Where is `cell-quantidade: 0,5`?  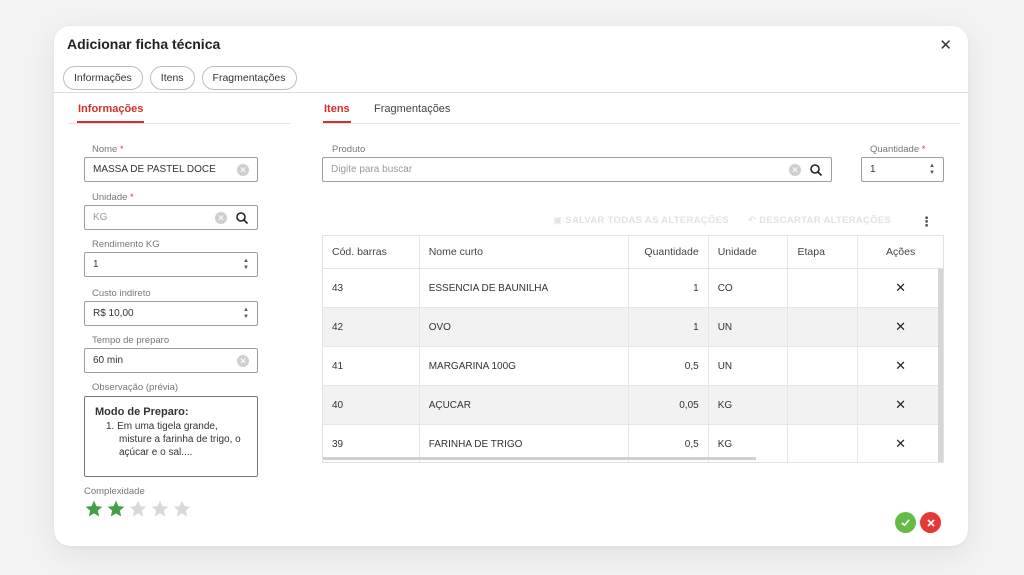
cell-quantidade: 0,5 is located at coordinates (669, 366).